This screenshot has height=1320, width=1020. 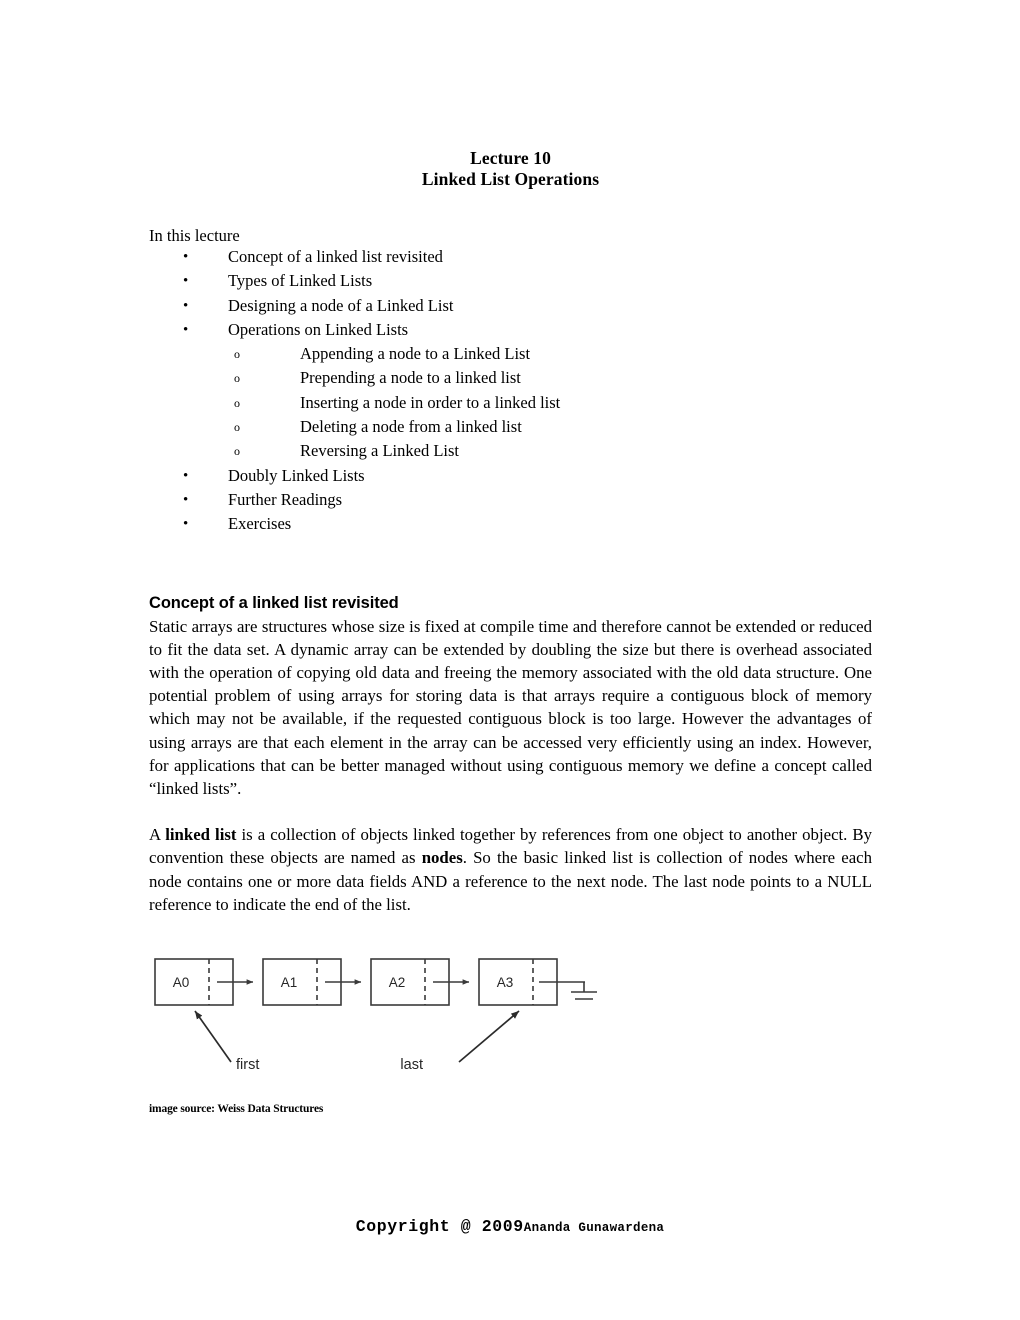 I want to click on copyright-text: Copyright @ 2009, so click(x=439, y=1226).